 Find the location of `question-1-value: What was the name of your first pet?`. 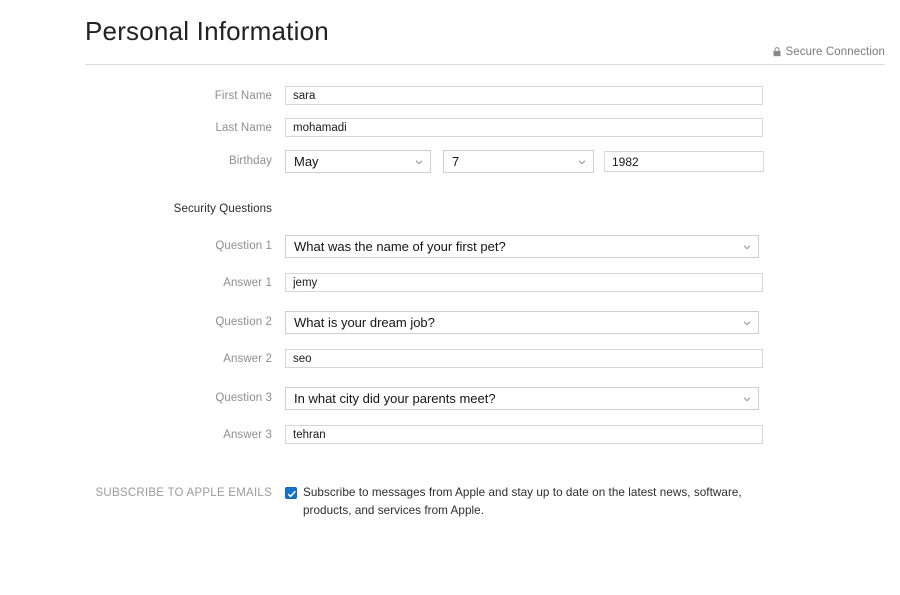

question-1-value: What was the name of your first pet? is located at coordinates (400, 246).